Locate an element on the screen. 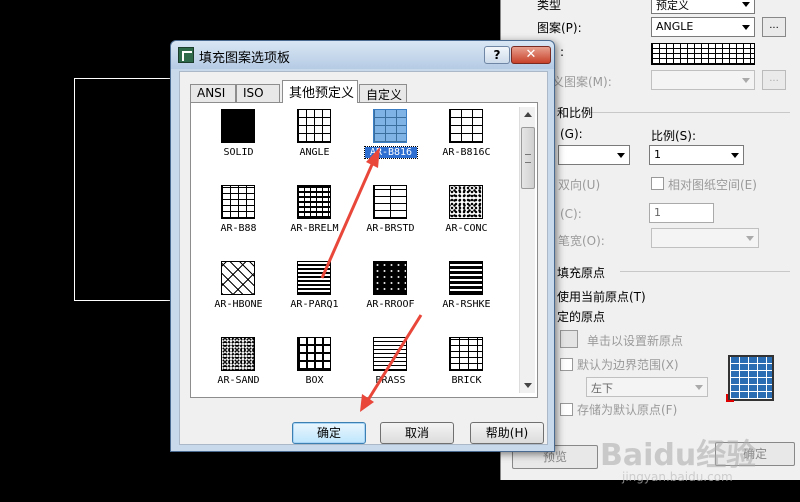 Image resolution: width=800 pixels, height=502 pixels. angle-combo is located at coordinates (594, 155).